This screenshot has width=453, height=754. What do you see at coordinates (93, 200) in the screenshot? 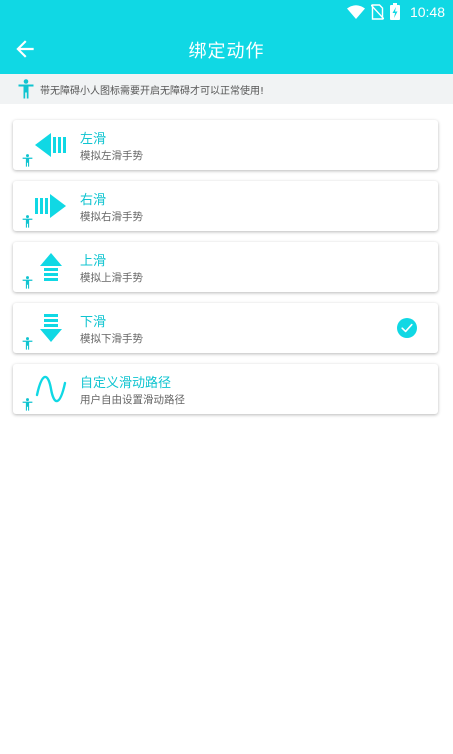
I see `action-title: 右滑` at bounding box center [93, 200].